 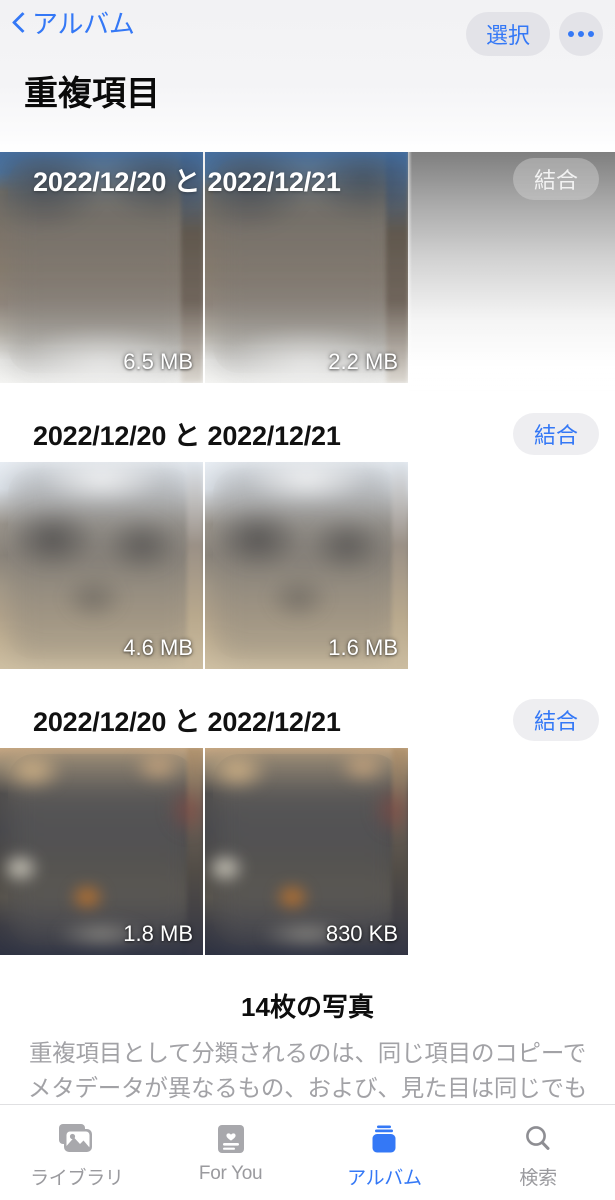 I want to click on photo-size-label: 4.6 MB, so click(x=158, y=647).